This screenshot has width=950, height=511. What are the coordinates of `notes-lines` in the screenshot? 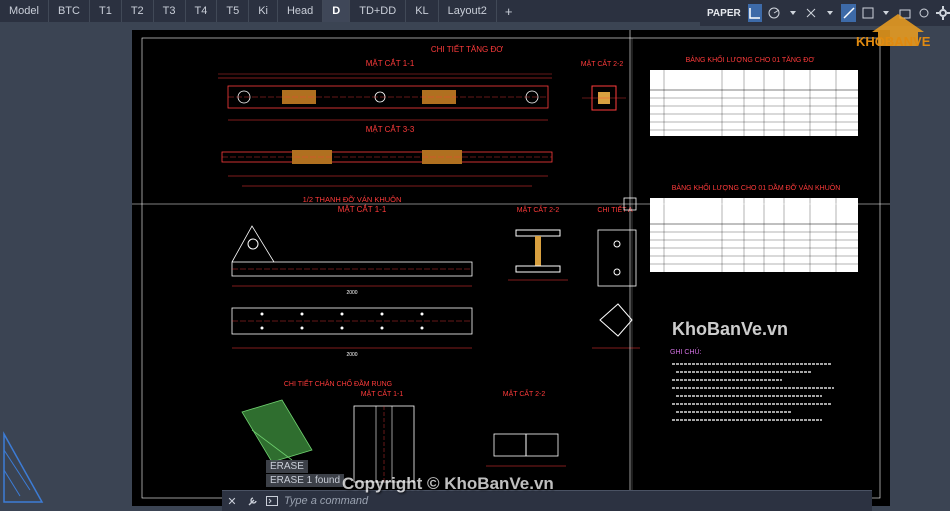 It's located at (753, 392).